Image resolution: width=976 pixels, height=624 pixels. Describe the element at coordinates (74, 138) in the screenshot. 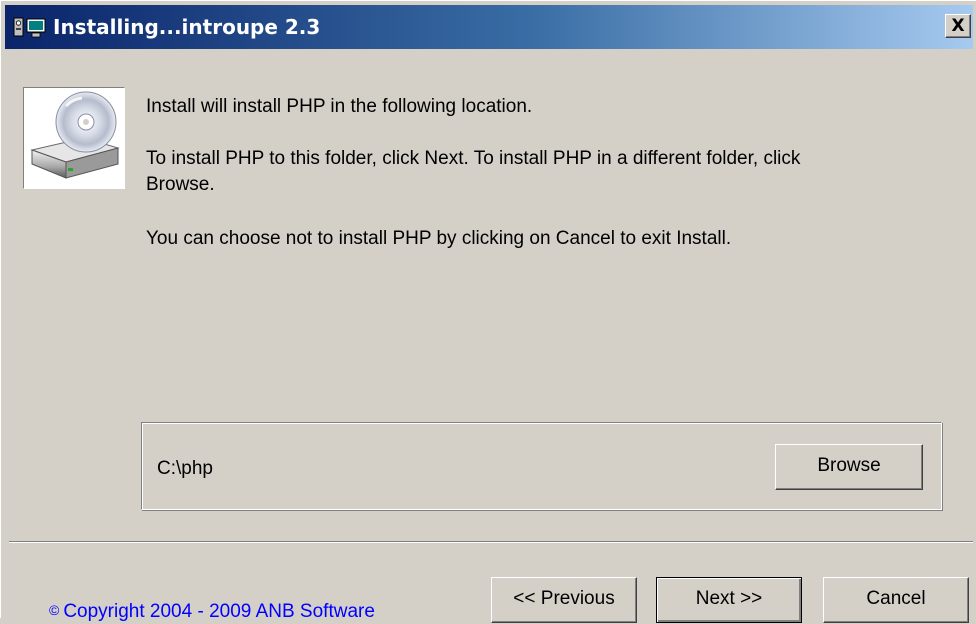

I see `cd-drive-icon` at that location.